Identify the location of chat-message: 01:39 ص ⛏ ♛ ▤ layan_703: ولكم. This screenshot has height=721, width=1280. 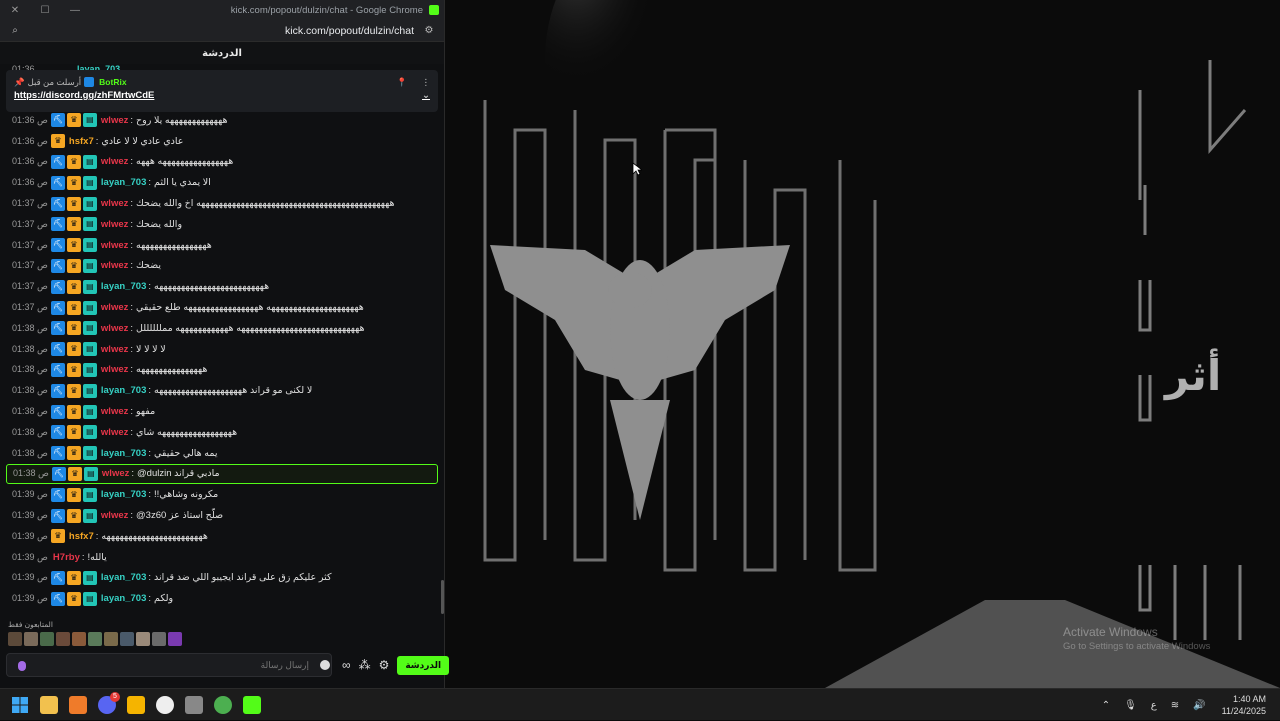
(222, 598).